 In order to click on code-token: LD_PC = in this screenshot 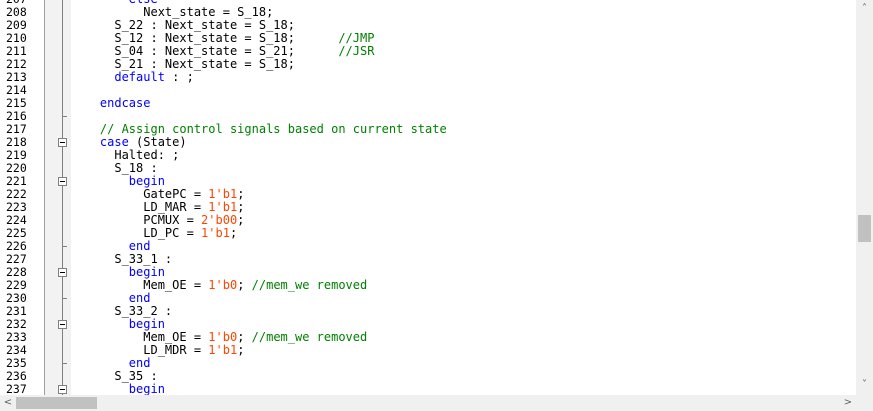, I will do `click(136, 233)`.